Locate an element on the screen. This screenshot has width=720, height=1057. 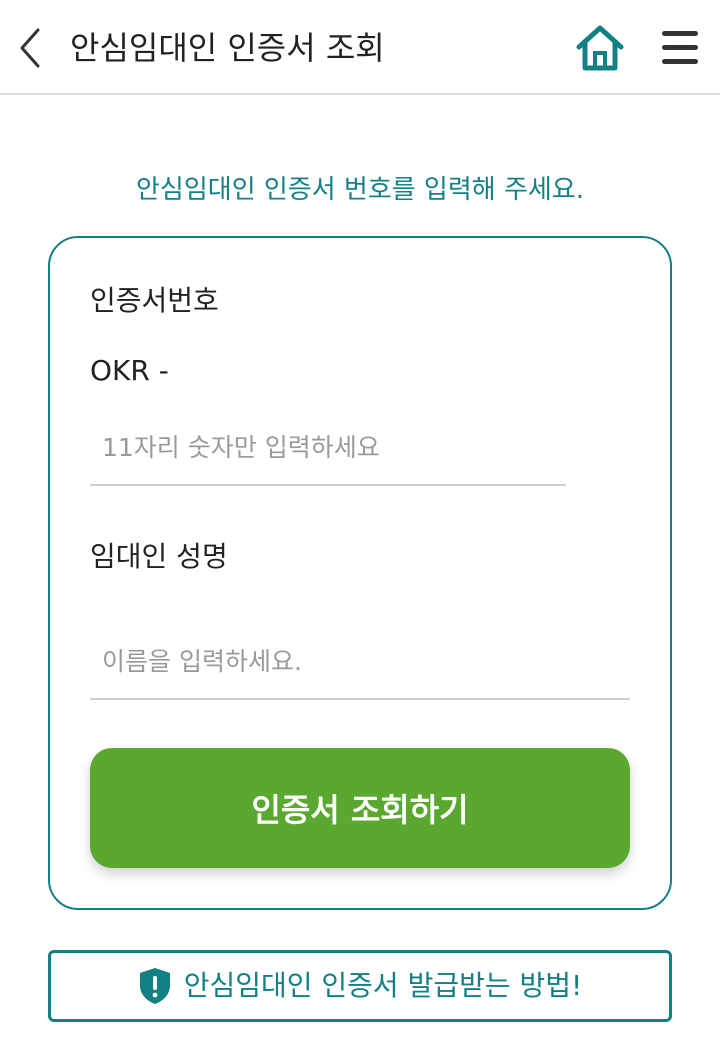
issuance-guide-label: 안심임대인 인증서 발급받는 방법! is located at coordinates (383, 985).